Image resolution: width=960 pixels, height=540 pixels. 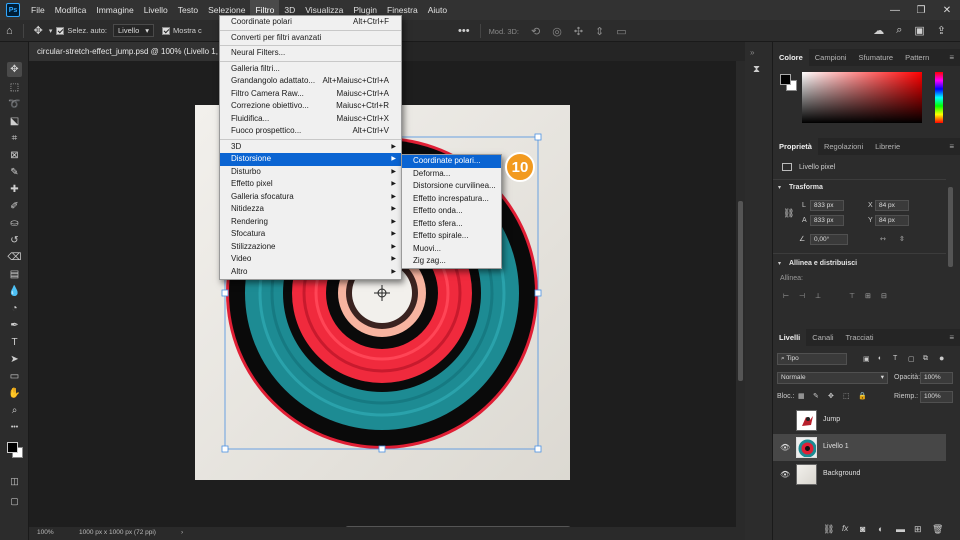 I want to click on tab-canali: Canali, so click(x=822, y=337).